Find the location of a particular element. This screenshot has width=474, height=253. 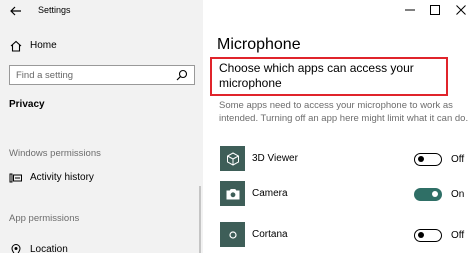

maximize-button is located at coordinates (435, 10).